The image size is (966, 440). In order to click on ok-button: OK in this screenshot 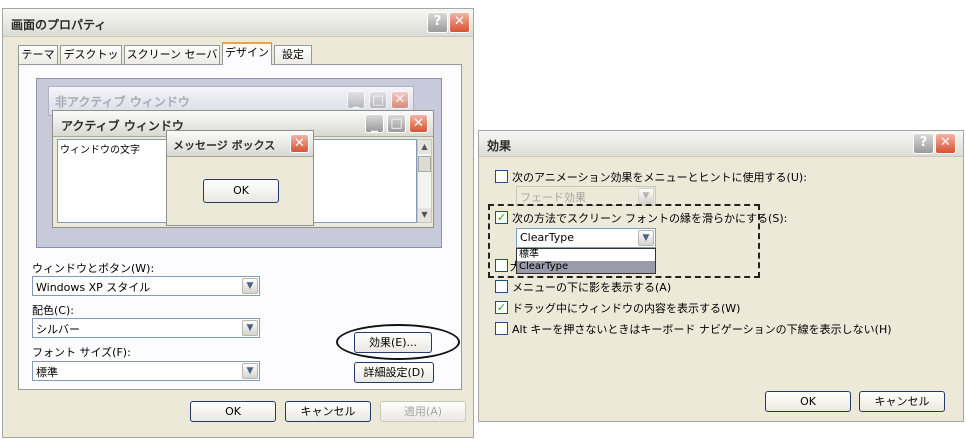, I will do `click(233, 411)`.